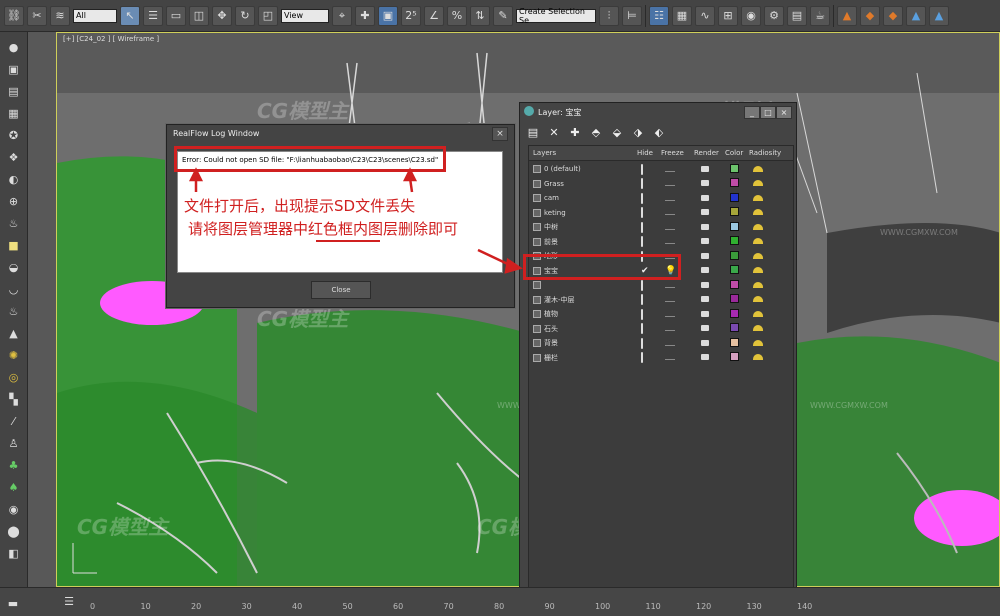 Image resolution: width=1000 pixels, height=616 pixels. Describe the element at coordinates (768, 112) in the screenshot. I see `maximize-icon: □` at that location.